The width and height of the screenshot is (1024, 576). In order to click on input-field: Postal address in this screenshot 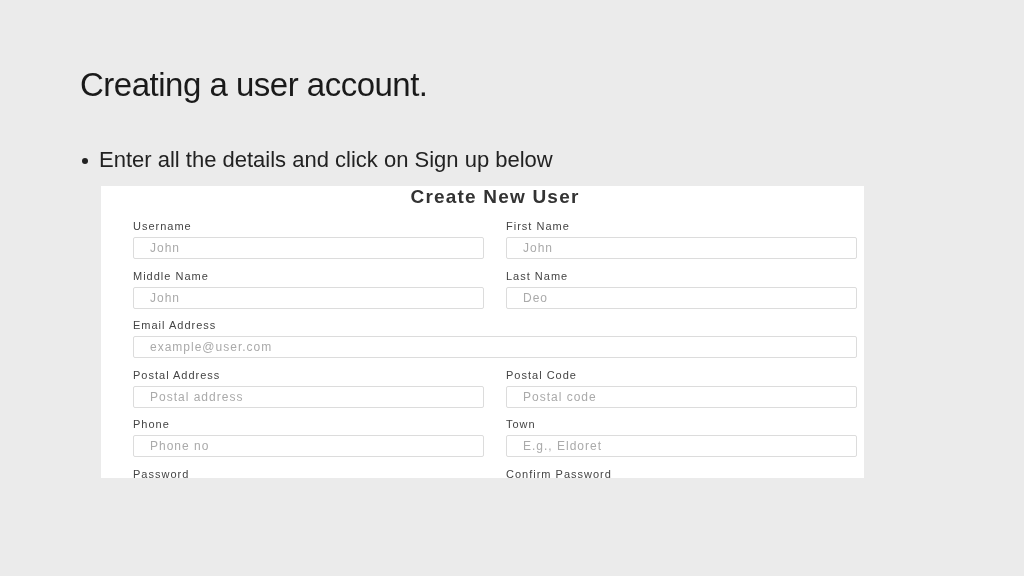, I will do `click(308, 396)`.